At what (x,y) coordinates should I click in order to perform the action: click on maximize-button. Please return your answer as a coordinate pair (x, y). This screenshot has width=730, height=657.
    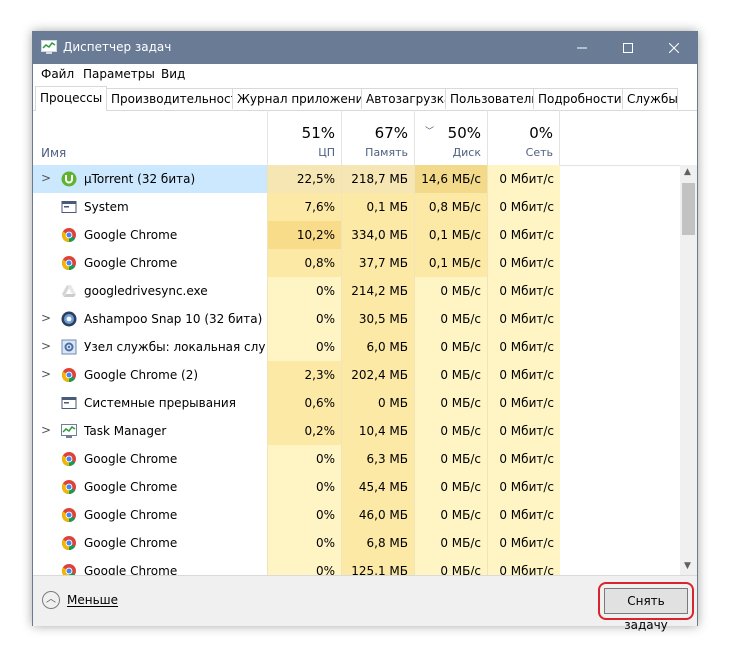
    Looking at the image, I should click on (628, 48).